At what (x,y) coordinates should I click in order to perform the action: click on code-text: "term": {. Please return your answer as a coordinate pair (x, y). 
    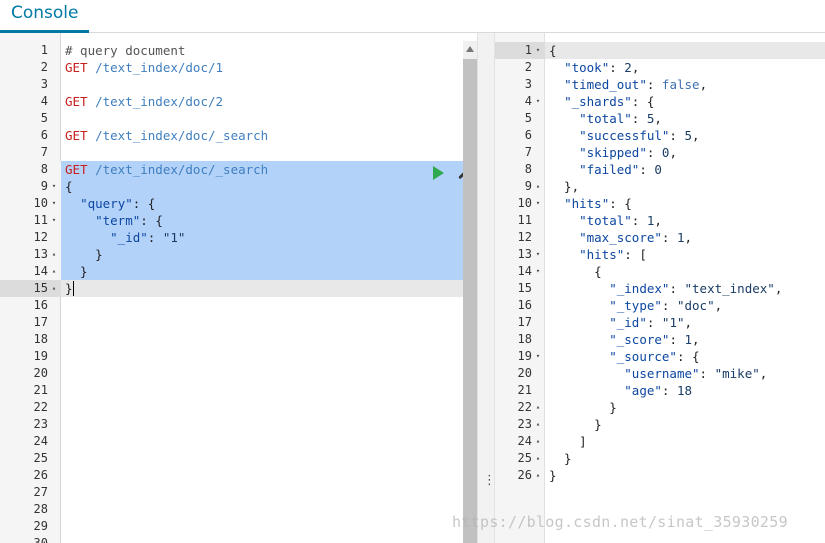
    Looking at the image, I should click on (262, 220).